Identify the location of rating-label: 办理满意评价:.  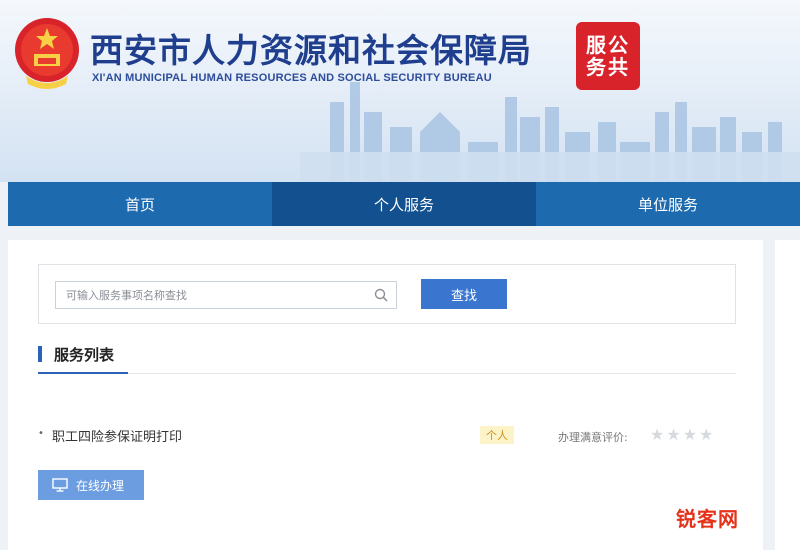
(593, 437).